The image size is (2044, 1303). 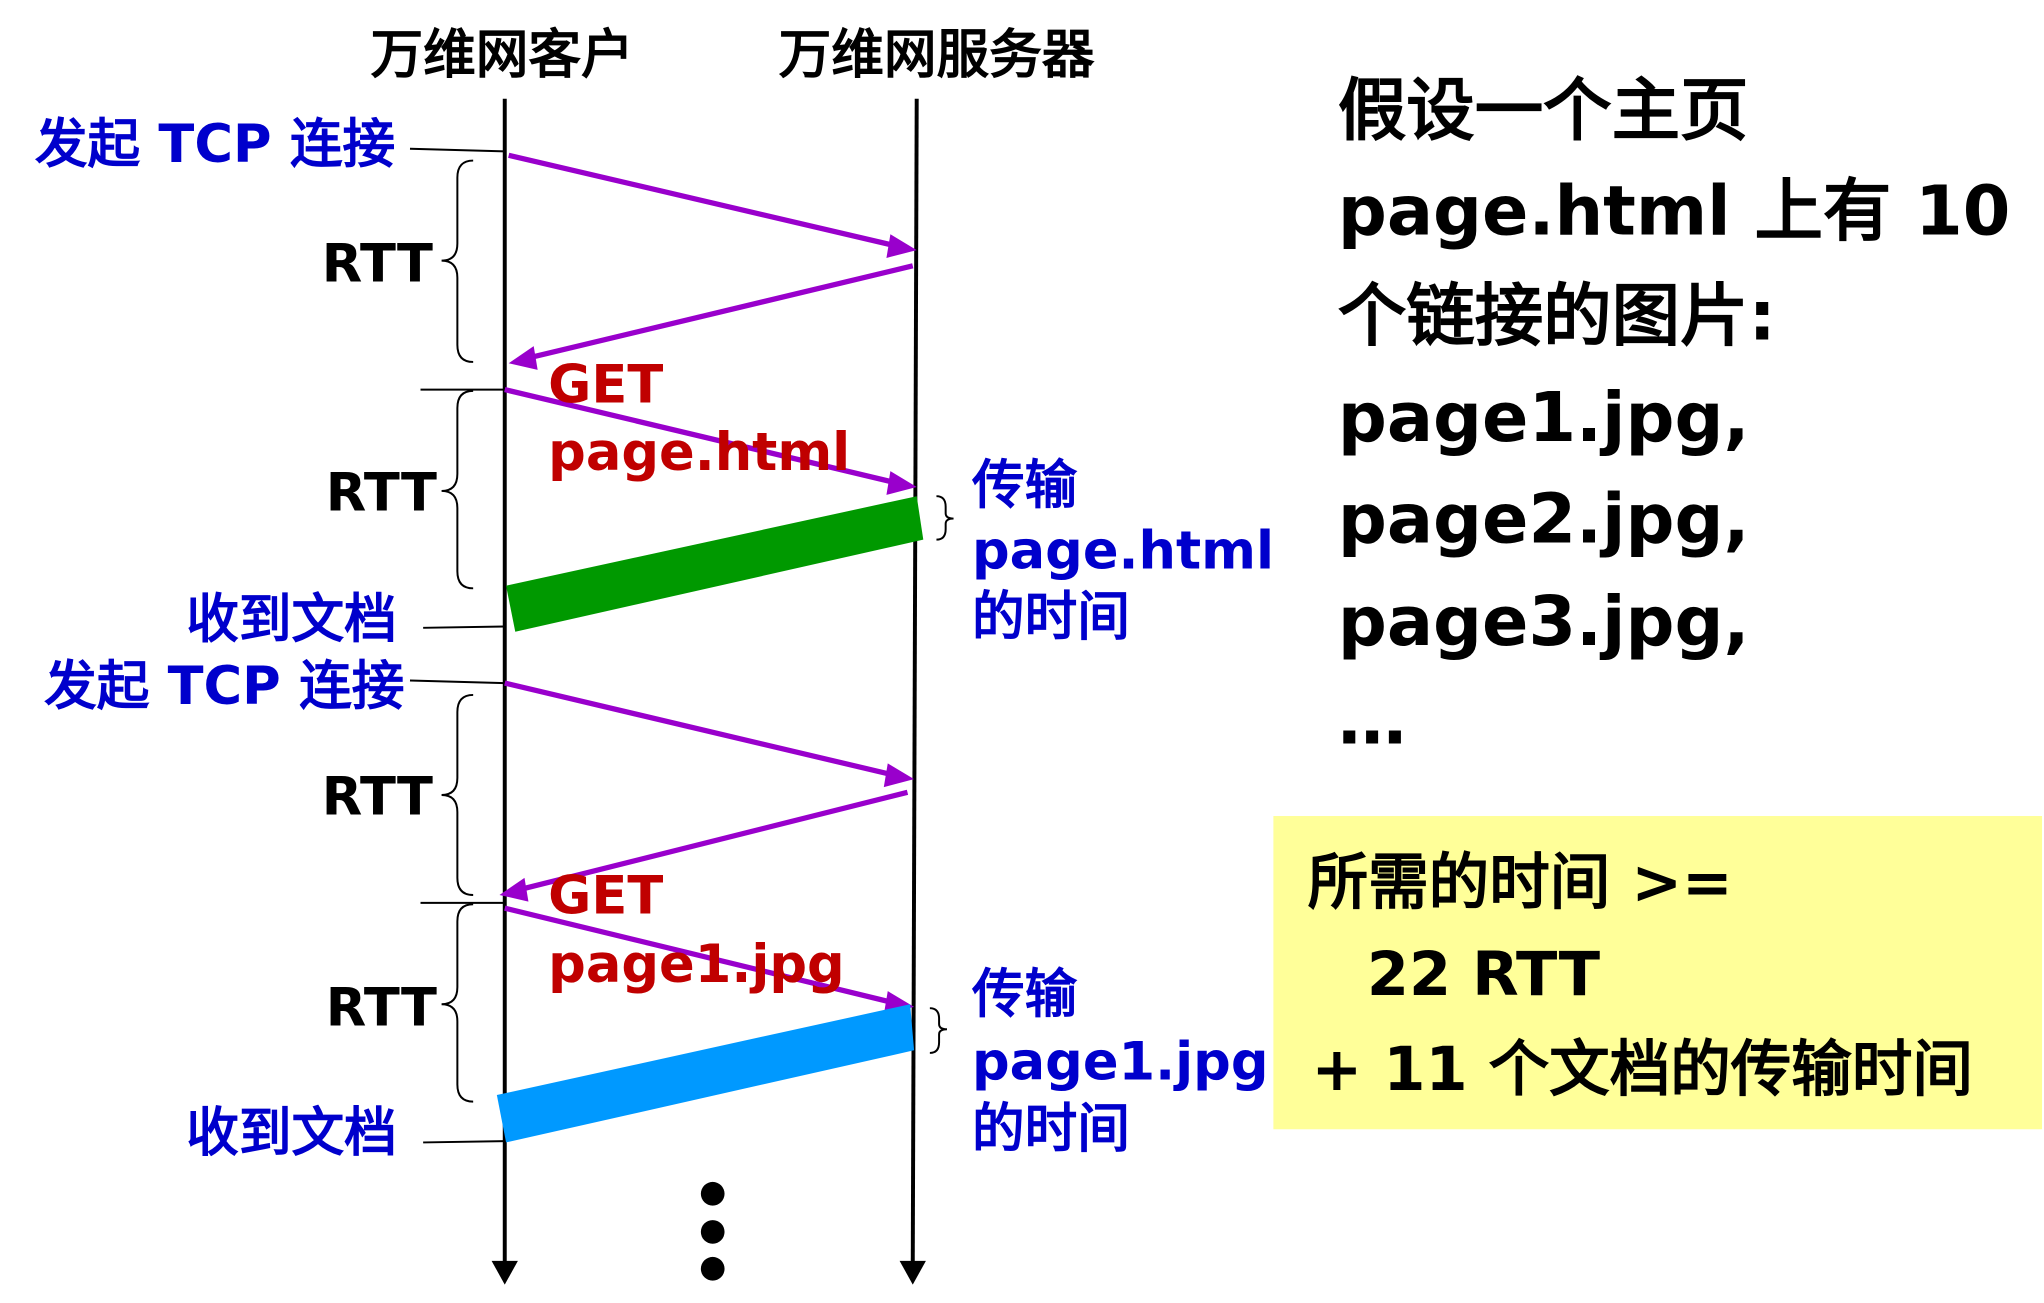 I want to click on syn-arrow, so click(x=703, y=200).